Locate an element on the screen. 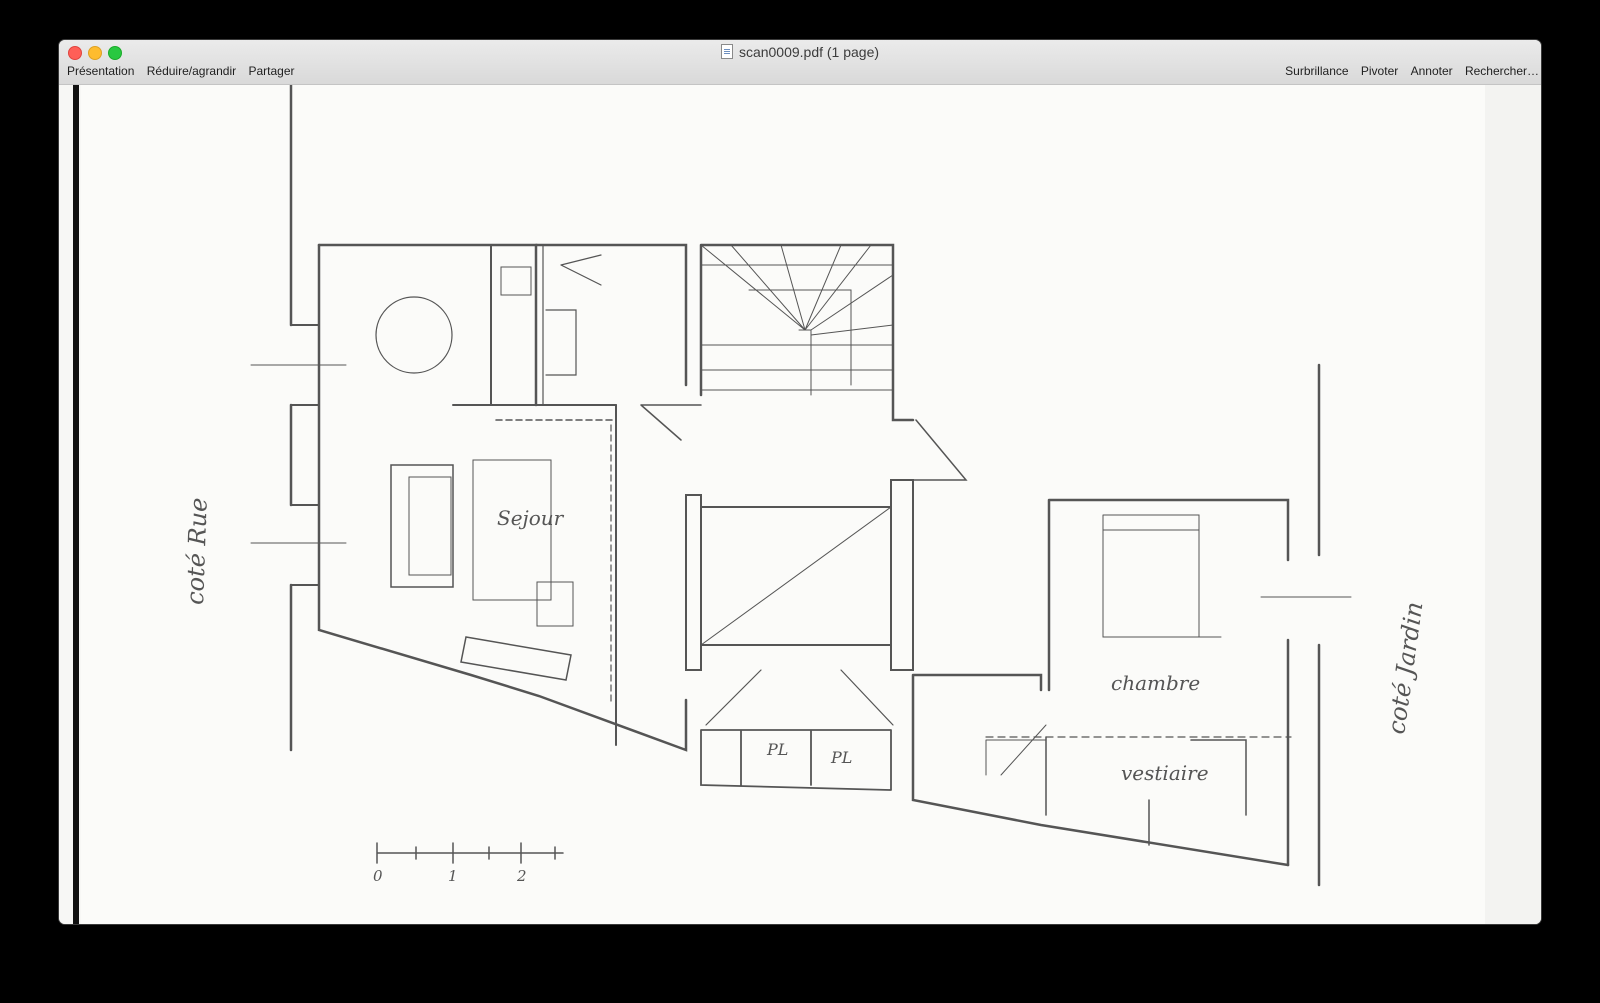 Image resolution: width=1600 pixels, height=1003 pixels. scale-label-0: 0 is located at coordinates (378, 876).